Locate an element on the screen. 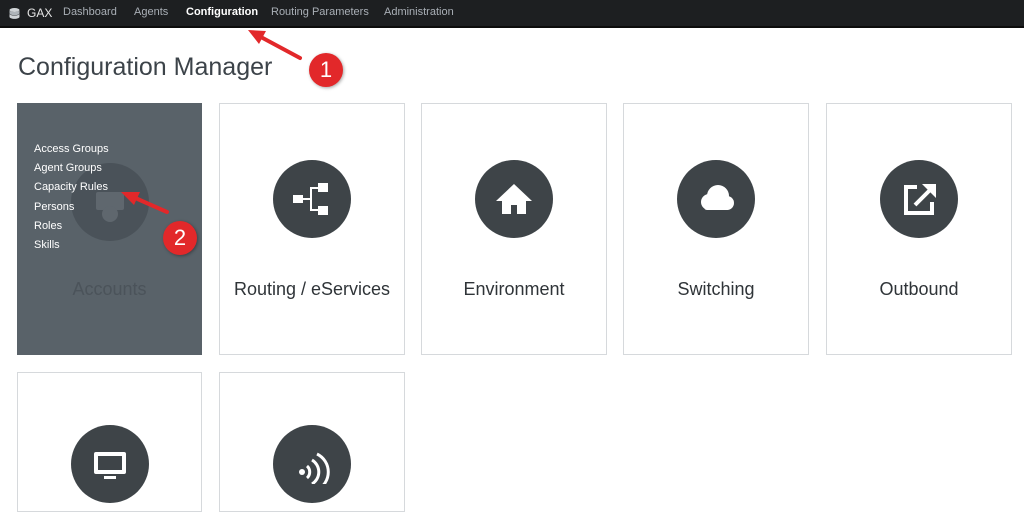 This screenshot has width=1024, height=512. callout-badge-1: 1 is located at coordinates (326, 70).